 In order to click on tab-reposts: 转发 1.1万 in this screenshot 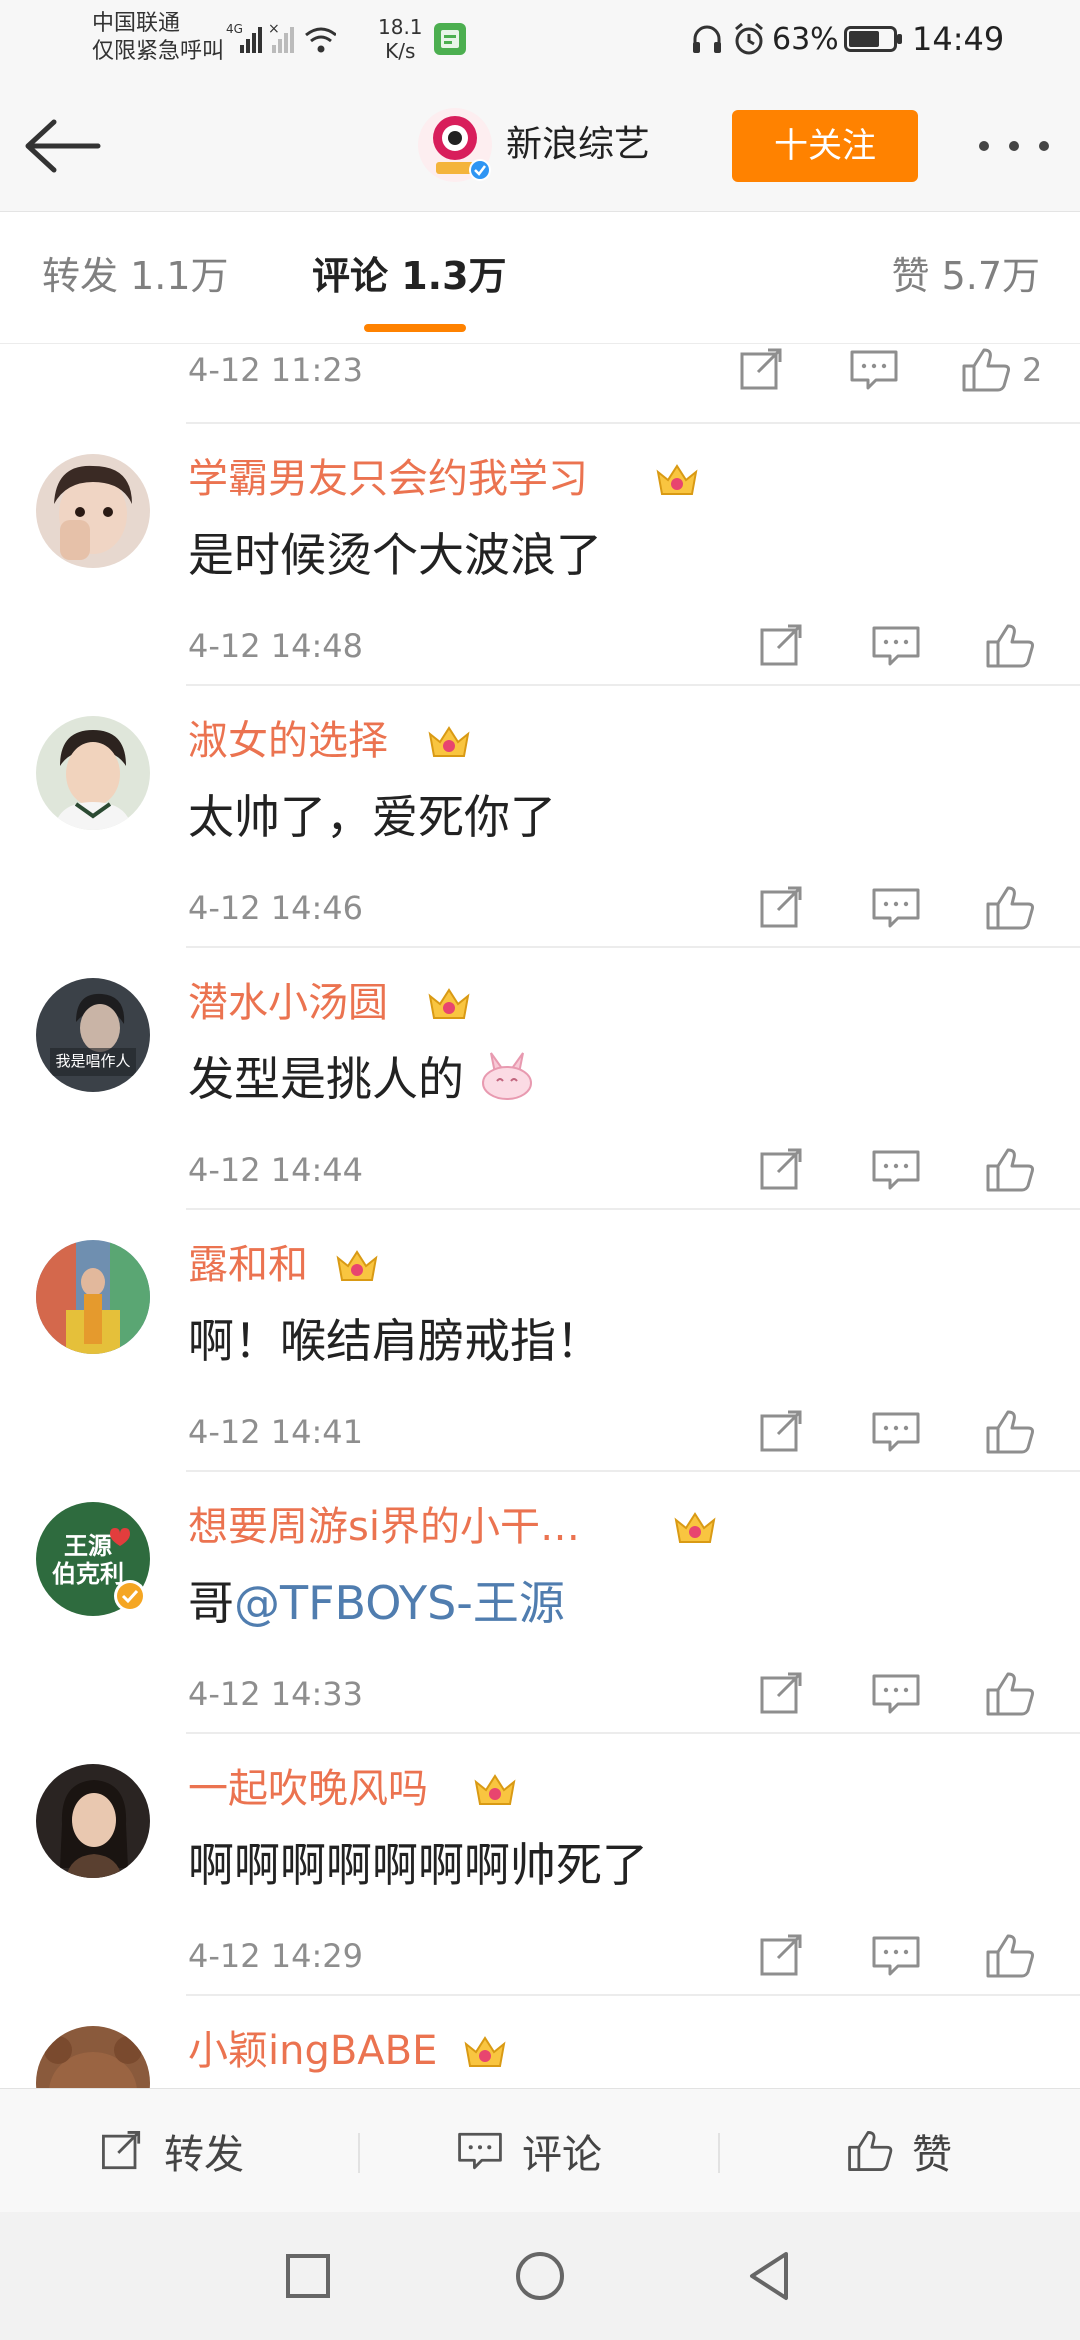, I will do `click(135, 276)`.